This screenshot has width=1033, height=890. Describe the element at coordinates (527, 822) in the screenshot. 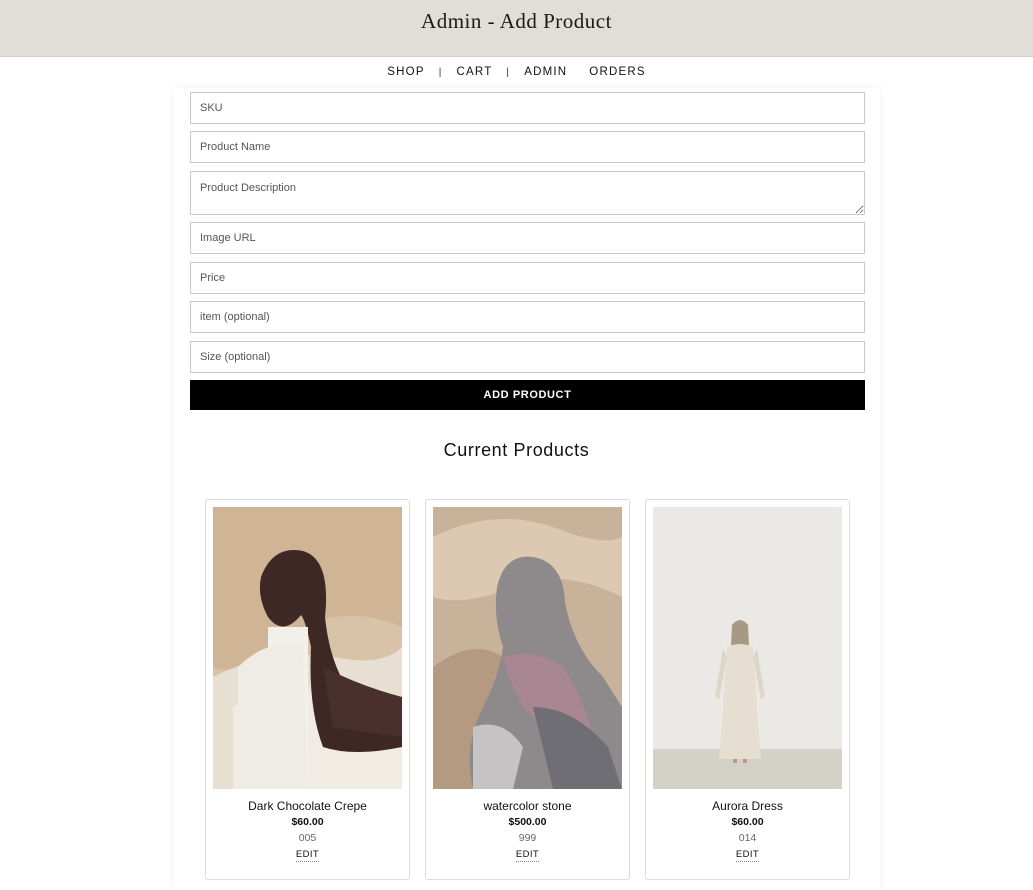

I see `product-price: $500.00` at that location.